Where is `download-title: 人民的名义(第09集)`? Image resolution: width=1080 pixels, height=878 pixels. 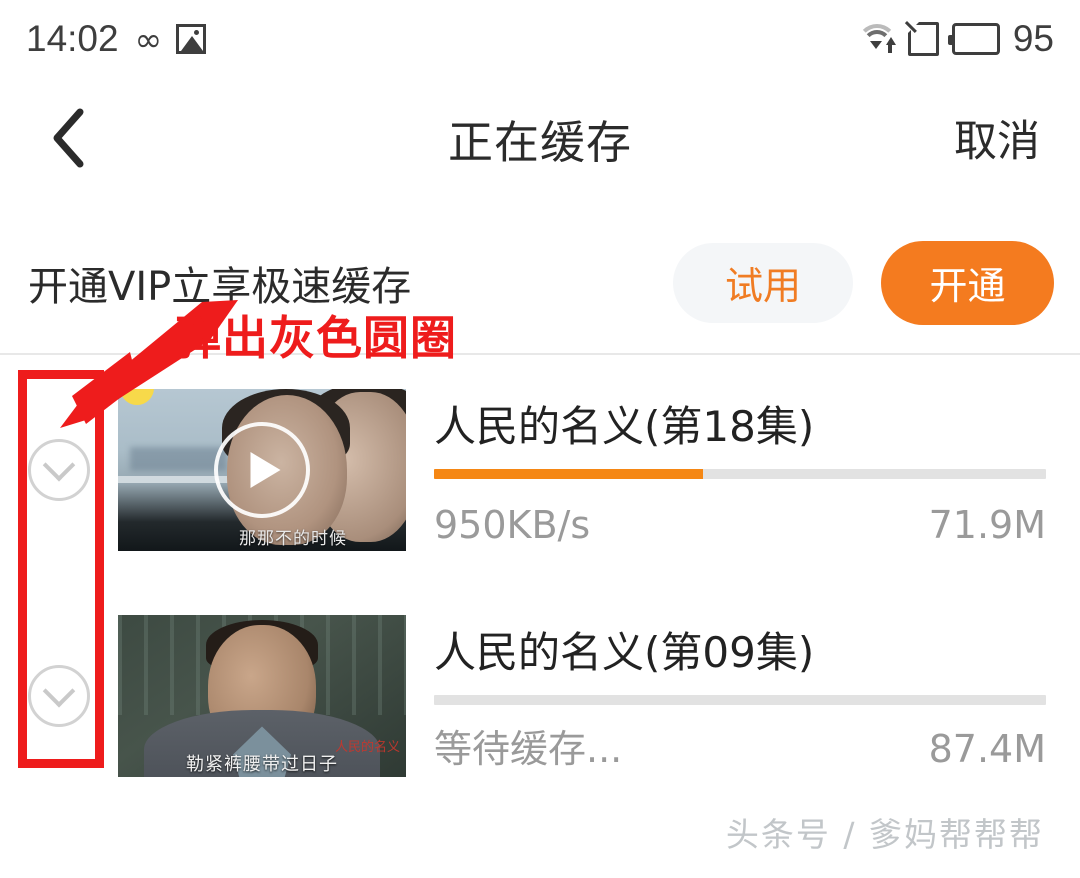 download-title: 人民的名义(第09集) is located at coordinates (624, 652).